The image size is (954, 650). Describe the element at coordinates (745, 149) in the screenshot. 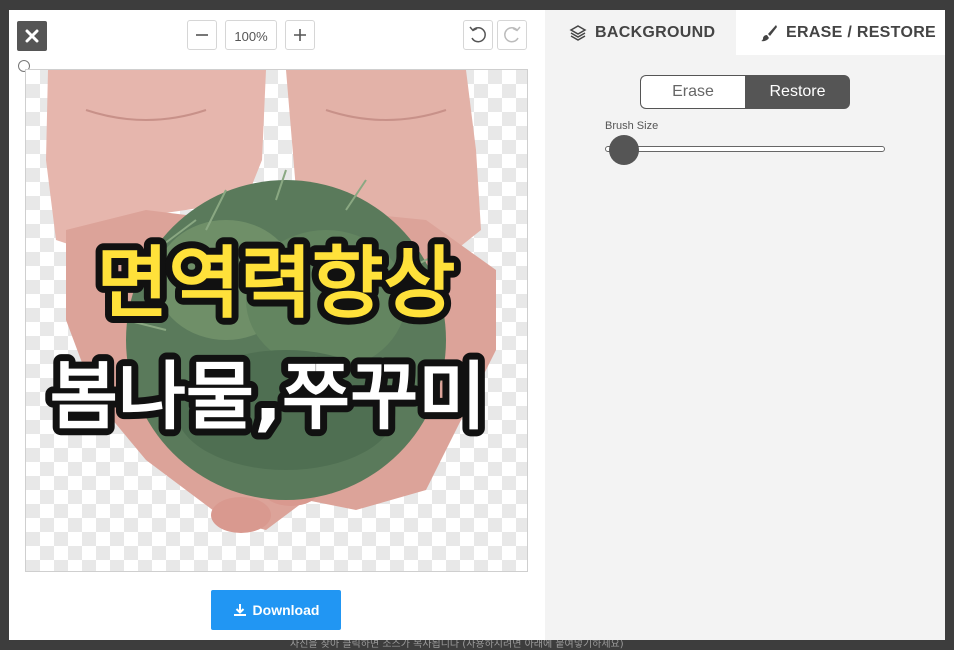

I see `brush-size-slider` at that location.